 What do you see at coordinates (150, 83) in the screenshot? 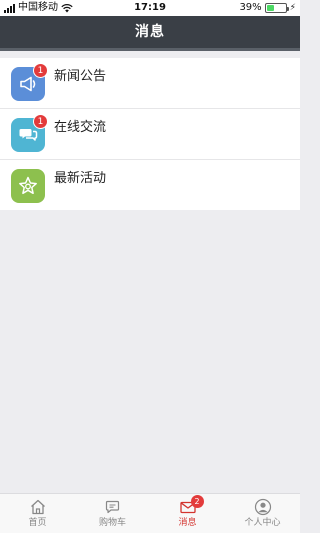
I see `list-item-news: 1 新闻公告` at bounding box center [150, 83].